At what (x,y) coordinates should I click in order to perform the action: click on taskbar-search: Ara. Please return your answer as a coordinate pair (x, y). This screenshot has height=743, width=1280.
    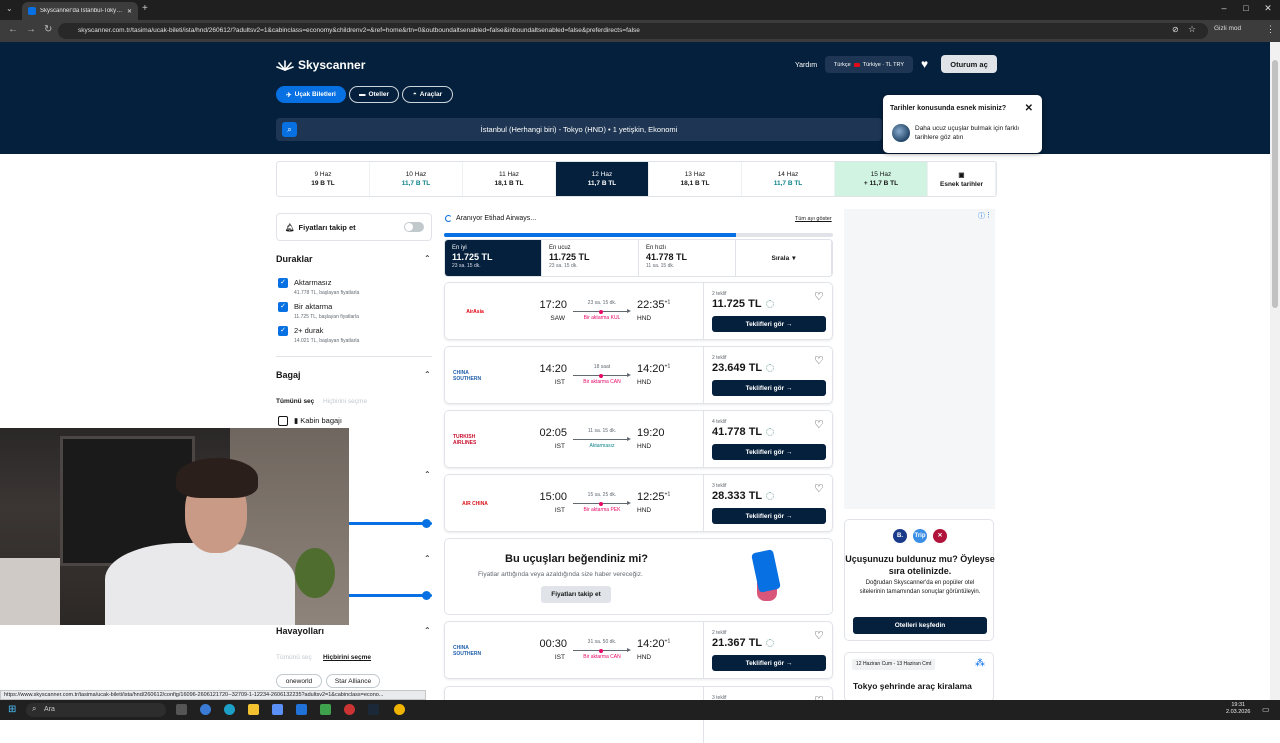
    Looking at the image, I should click on (96, 710).